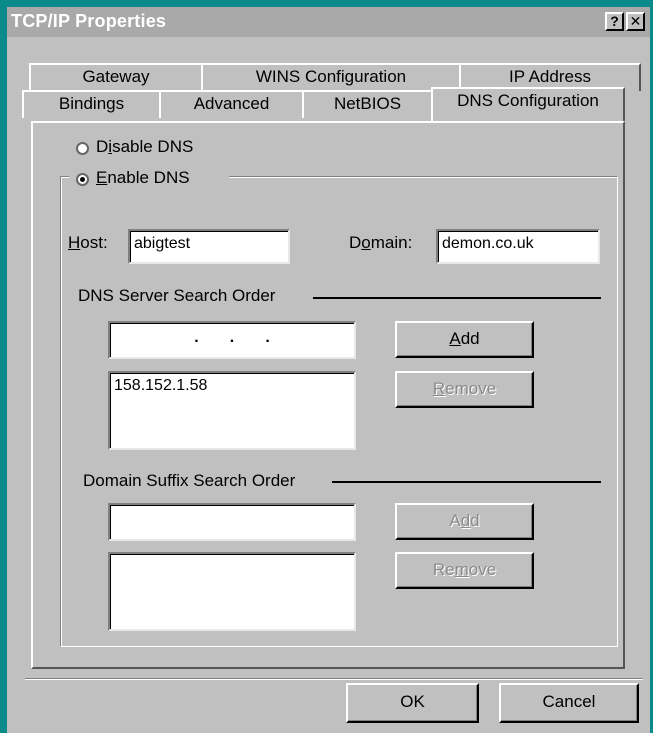 This screenshot has width=653, height=733. I want to click on domain-suffix-list, so click(232, 591).